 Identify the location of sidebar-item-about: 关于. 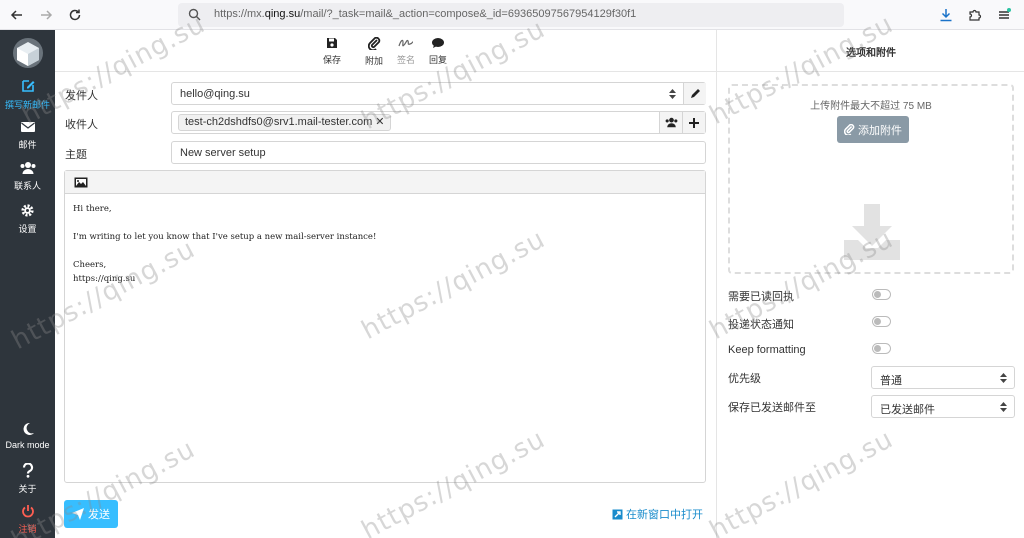
(27, 478).